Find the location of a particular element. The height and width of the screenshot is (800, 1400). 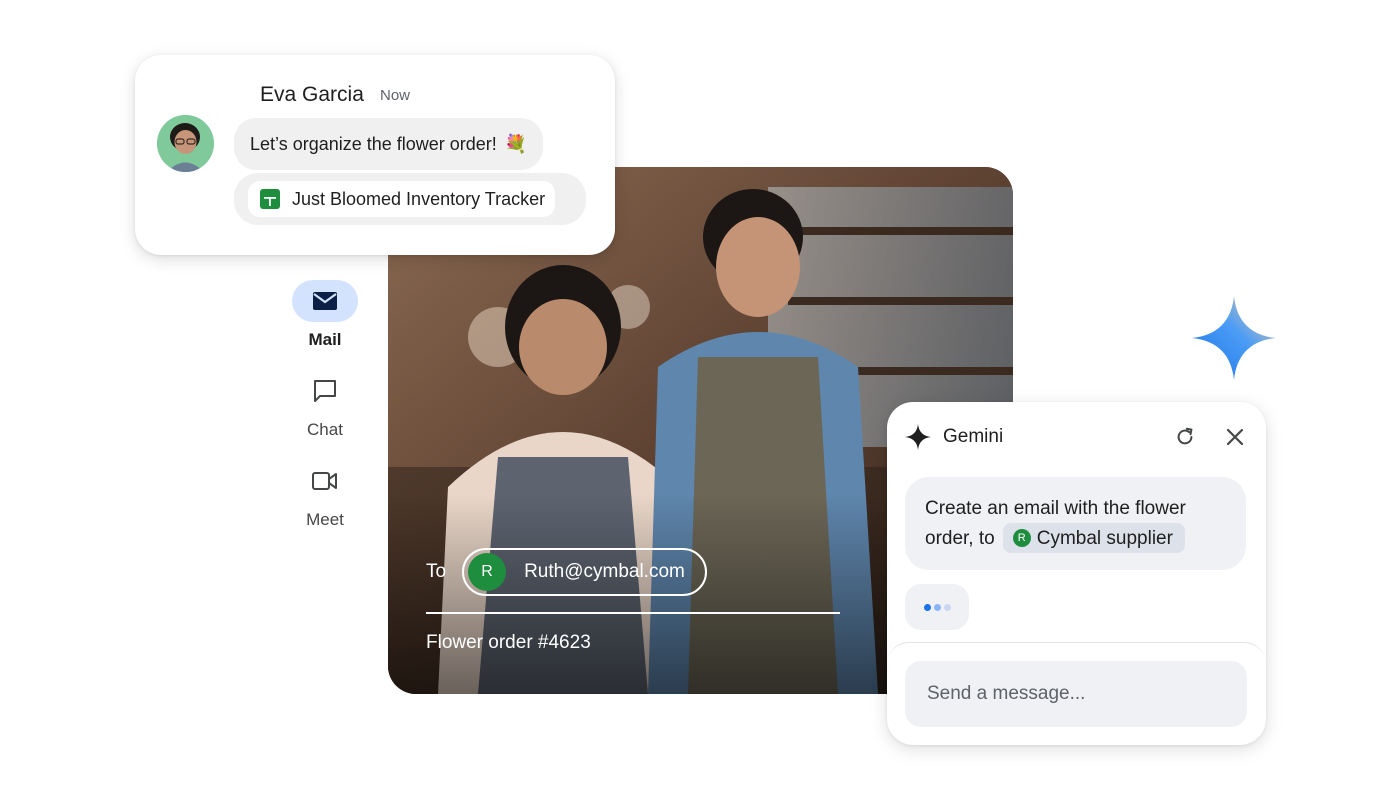

nav-label-meet: Meet is located at coordinates (325, 519).